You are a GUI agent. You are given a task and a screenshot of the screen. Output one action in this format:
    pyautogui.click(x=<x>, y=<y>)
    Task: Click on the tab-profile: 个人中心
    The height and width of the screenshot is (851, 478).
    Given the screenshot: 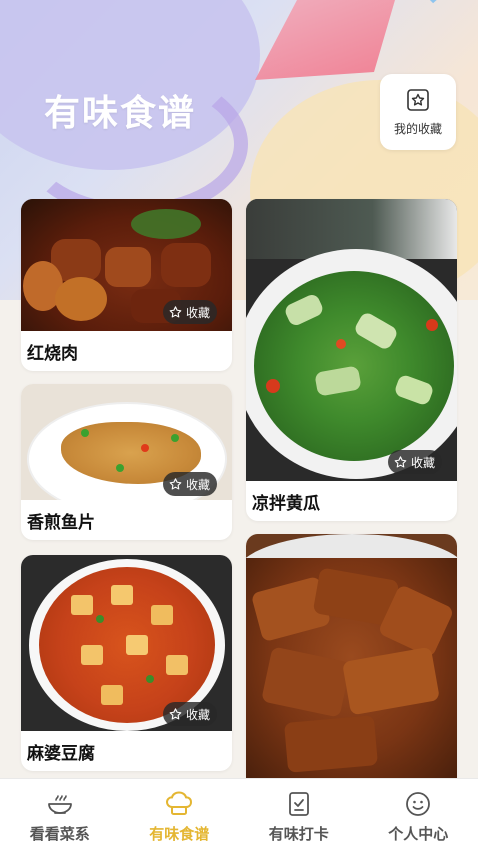 What is the action you would take?
    pyautogui.click(x=418, y=815)
    